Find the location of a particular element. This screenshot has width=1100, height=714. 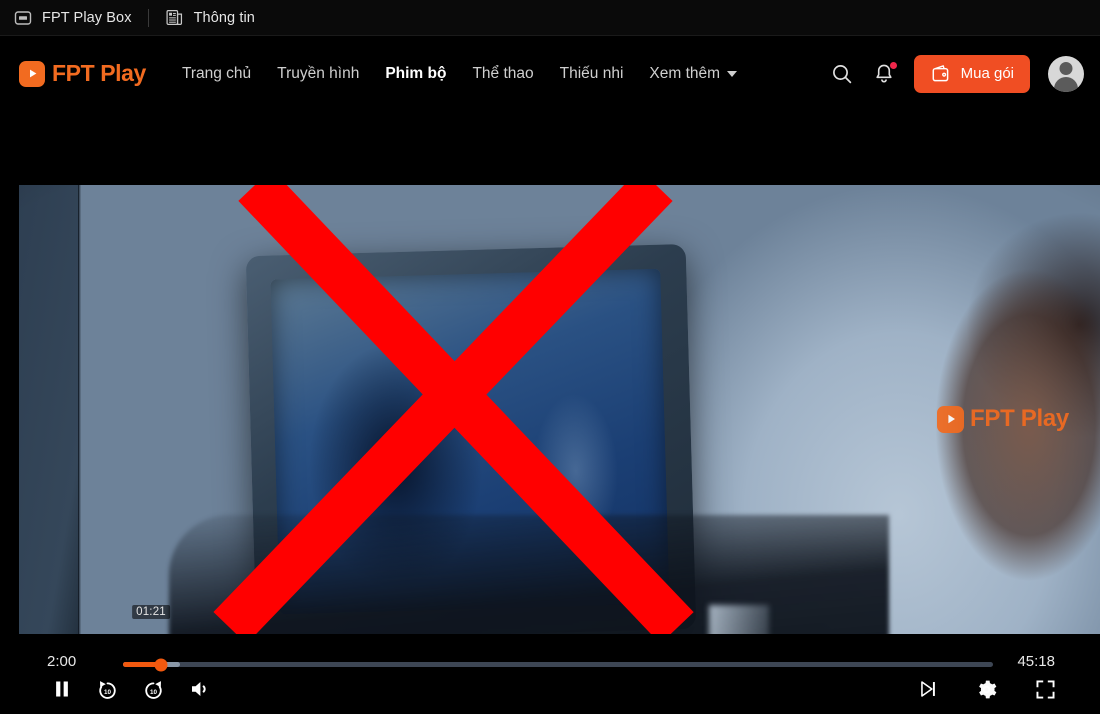

user-avatar is located at coordinates (1066, 73).